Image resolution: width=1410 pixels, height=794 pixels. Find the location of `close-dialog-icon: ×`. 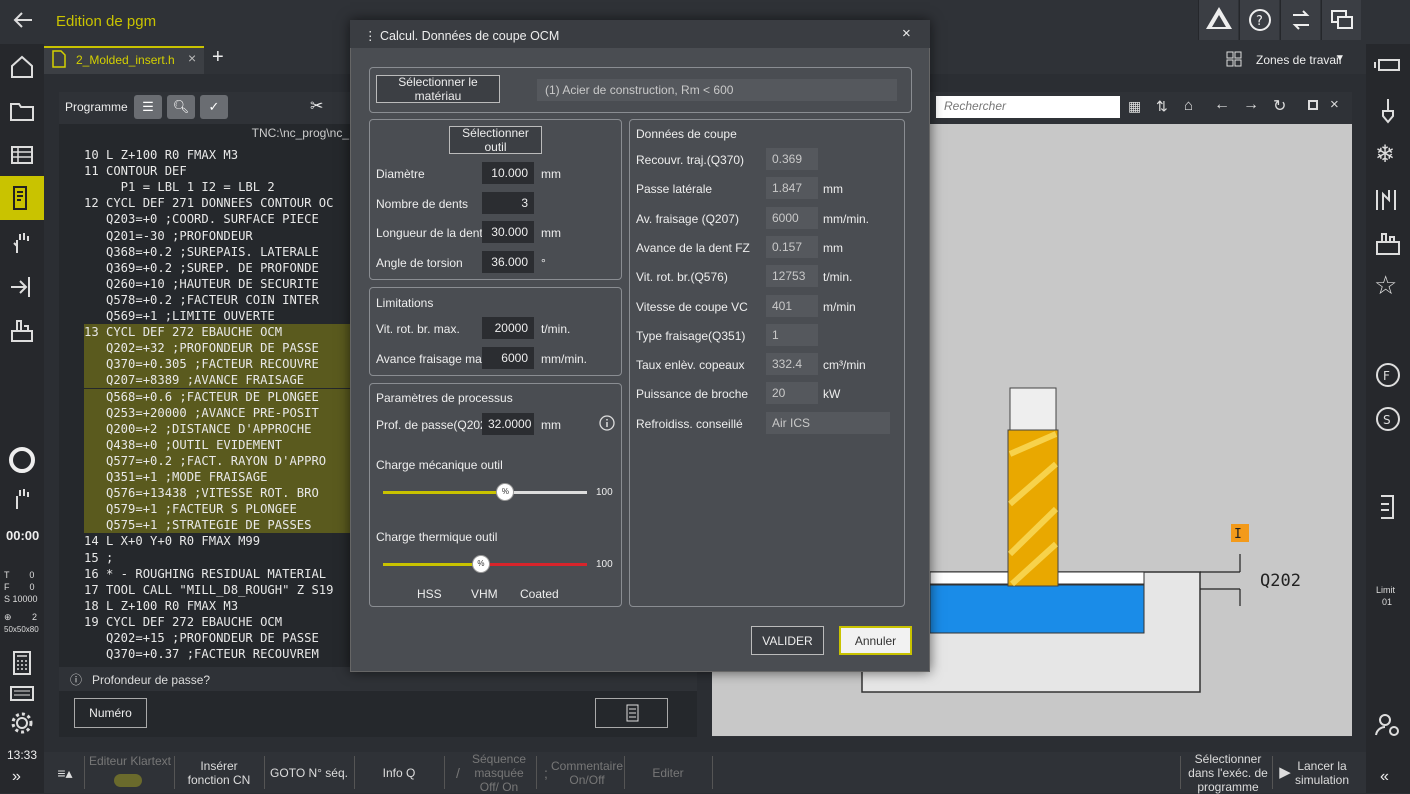

close-dialog-icon: × is located at coordinates (906, 33).